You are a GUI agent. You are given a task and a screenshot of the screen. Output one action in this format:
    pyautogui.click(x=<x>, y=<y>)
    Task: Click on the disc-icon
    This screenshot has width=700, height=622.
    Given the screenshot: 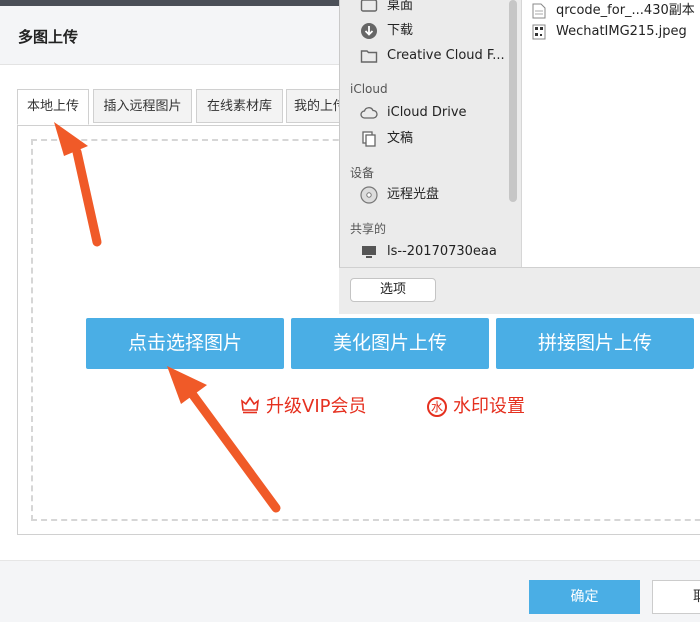 What is the action you would take?
    pyautogui.click(x=369, y=195)
    